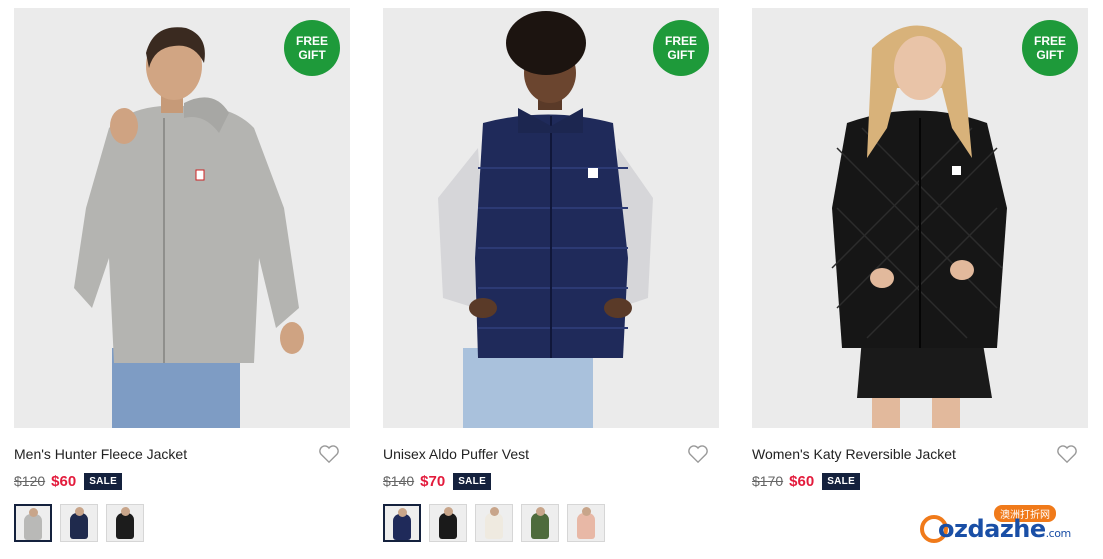 The width and height of the screenshot is (1103, 559). I want to click on original-price: $170, so click(768, 481).